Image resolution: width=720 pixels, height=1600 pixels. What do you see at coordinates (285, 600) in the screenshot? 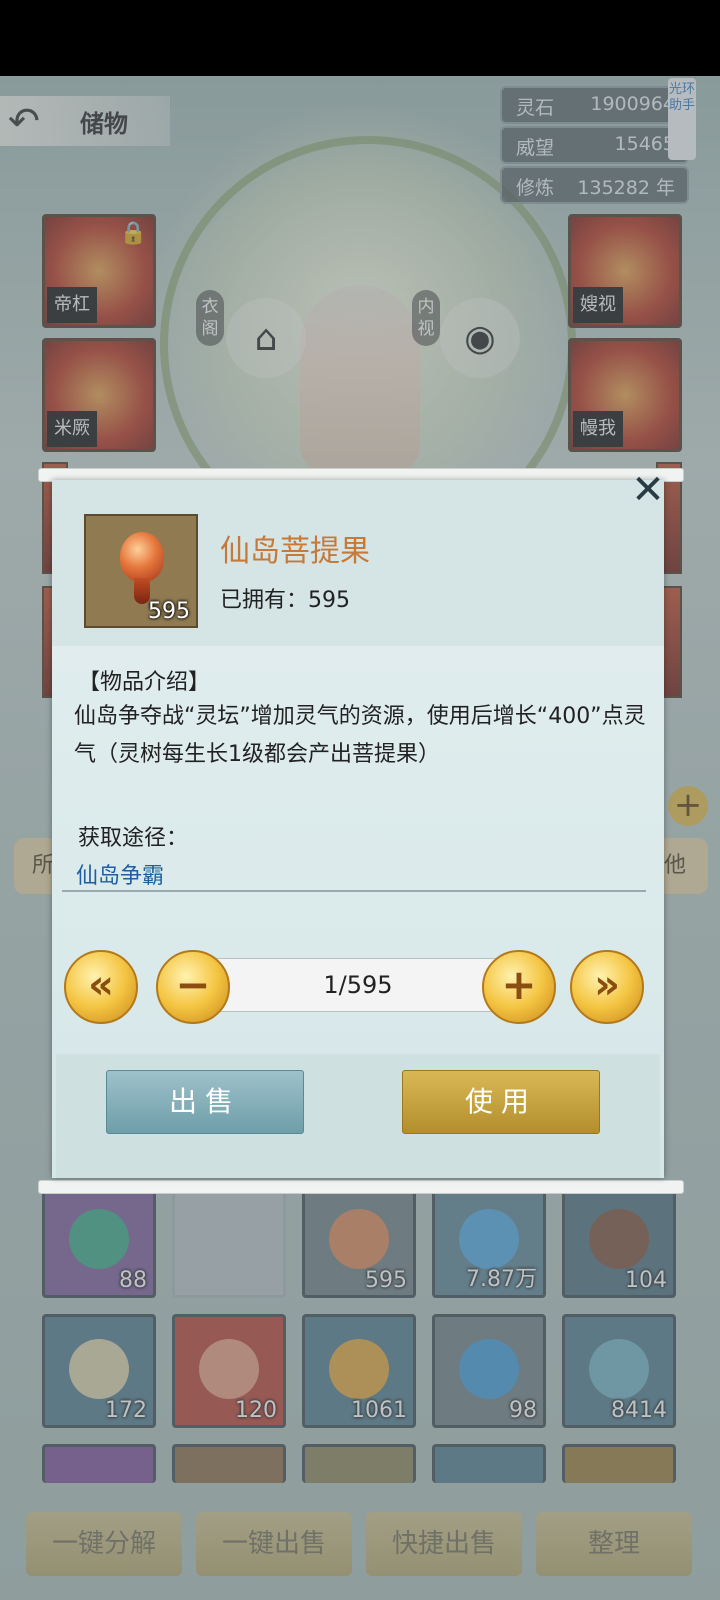
I see `owned-count: 已拥有：595` at bounding box center [285, 600].